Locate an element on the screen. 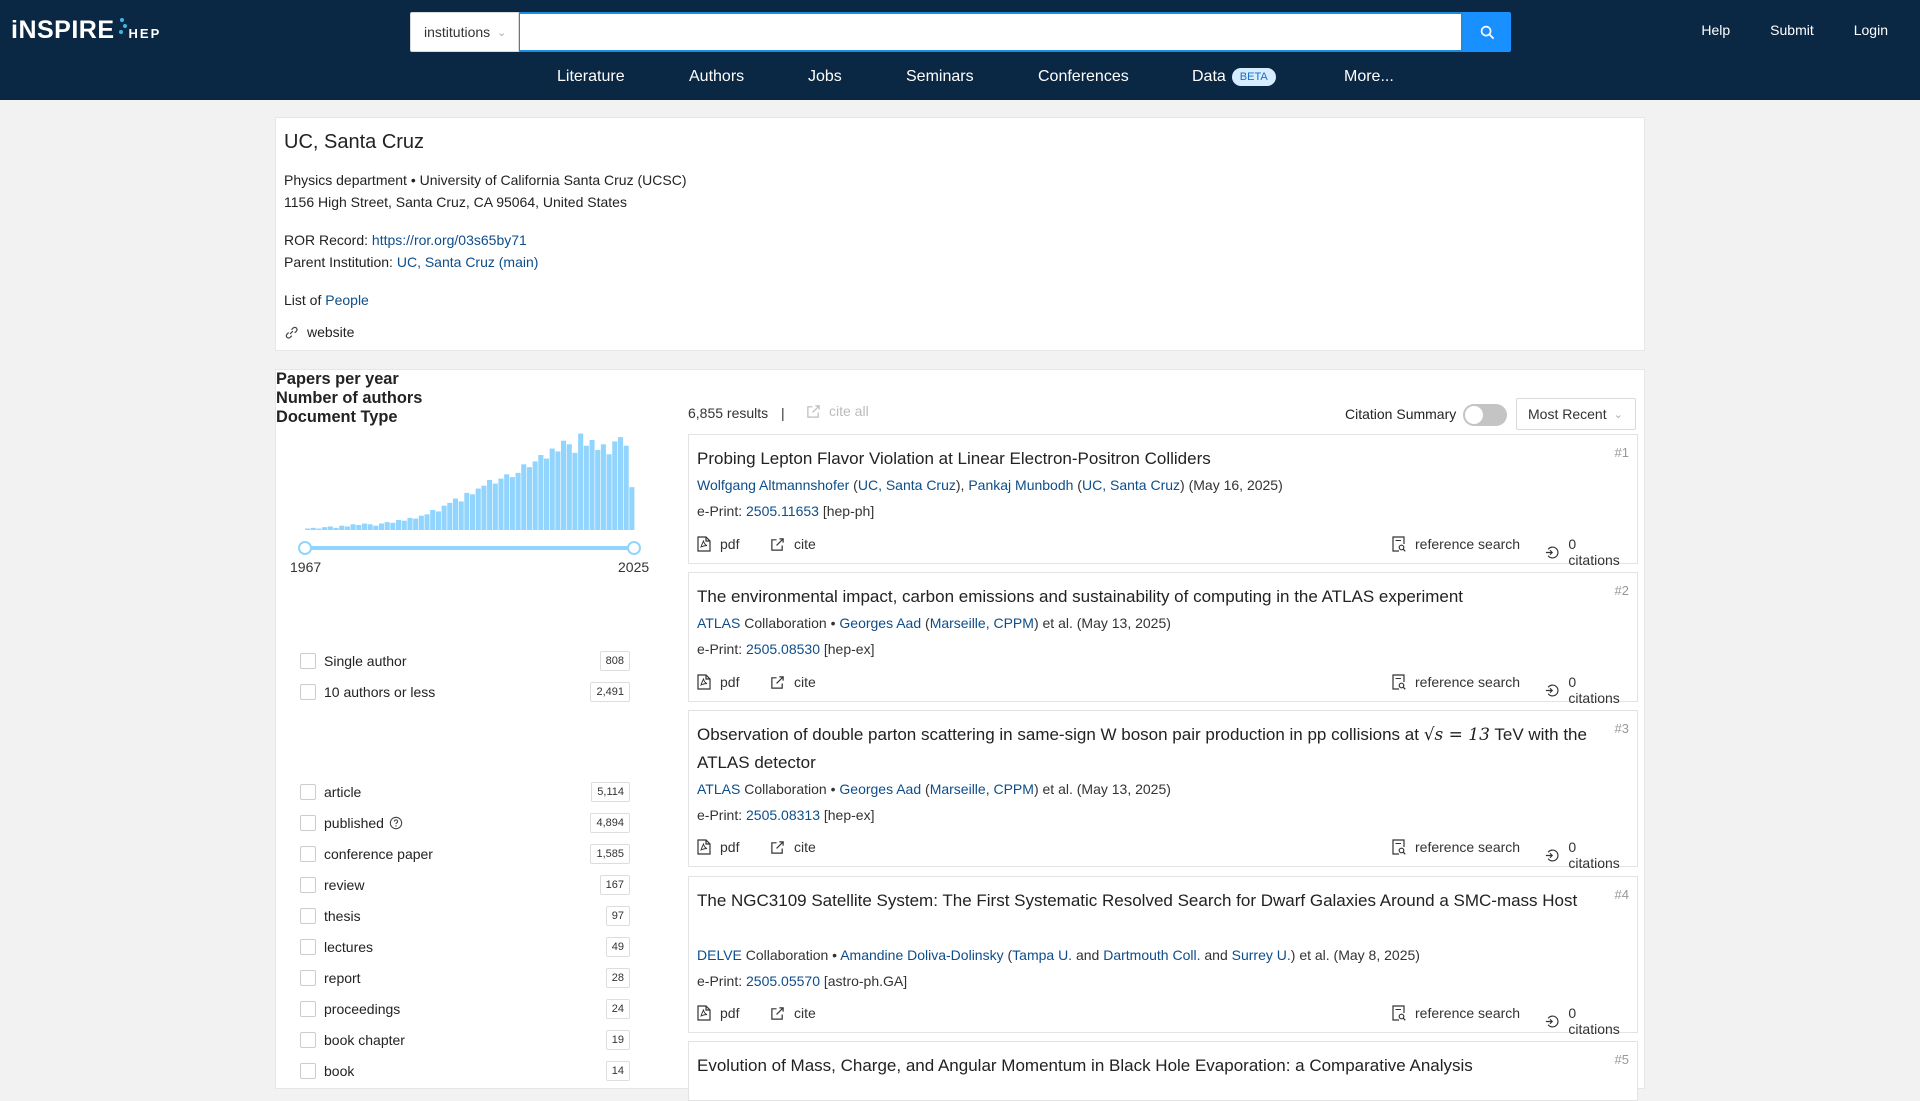  affiliation-link: Tampa U. is located at coordinates (1042, 955).